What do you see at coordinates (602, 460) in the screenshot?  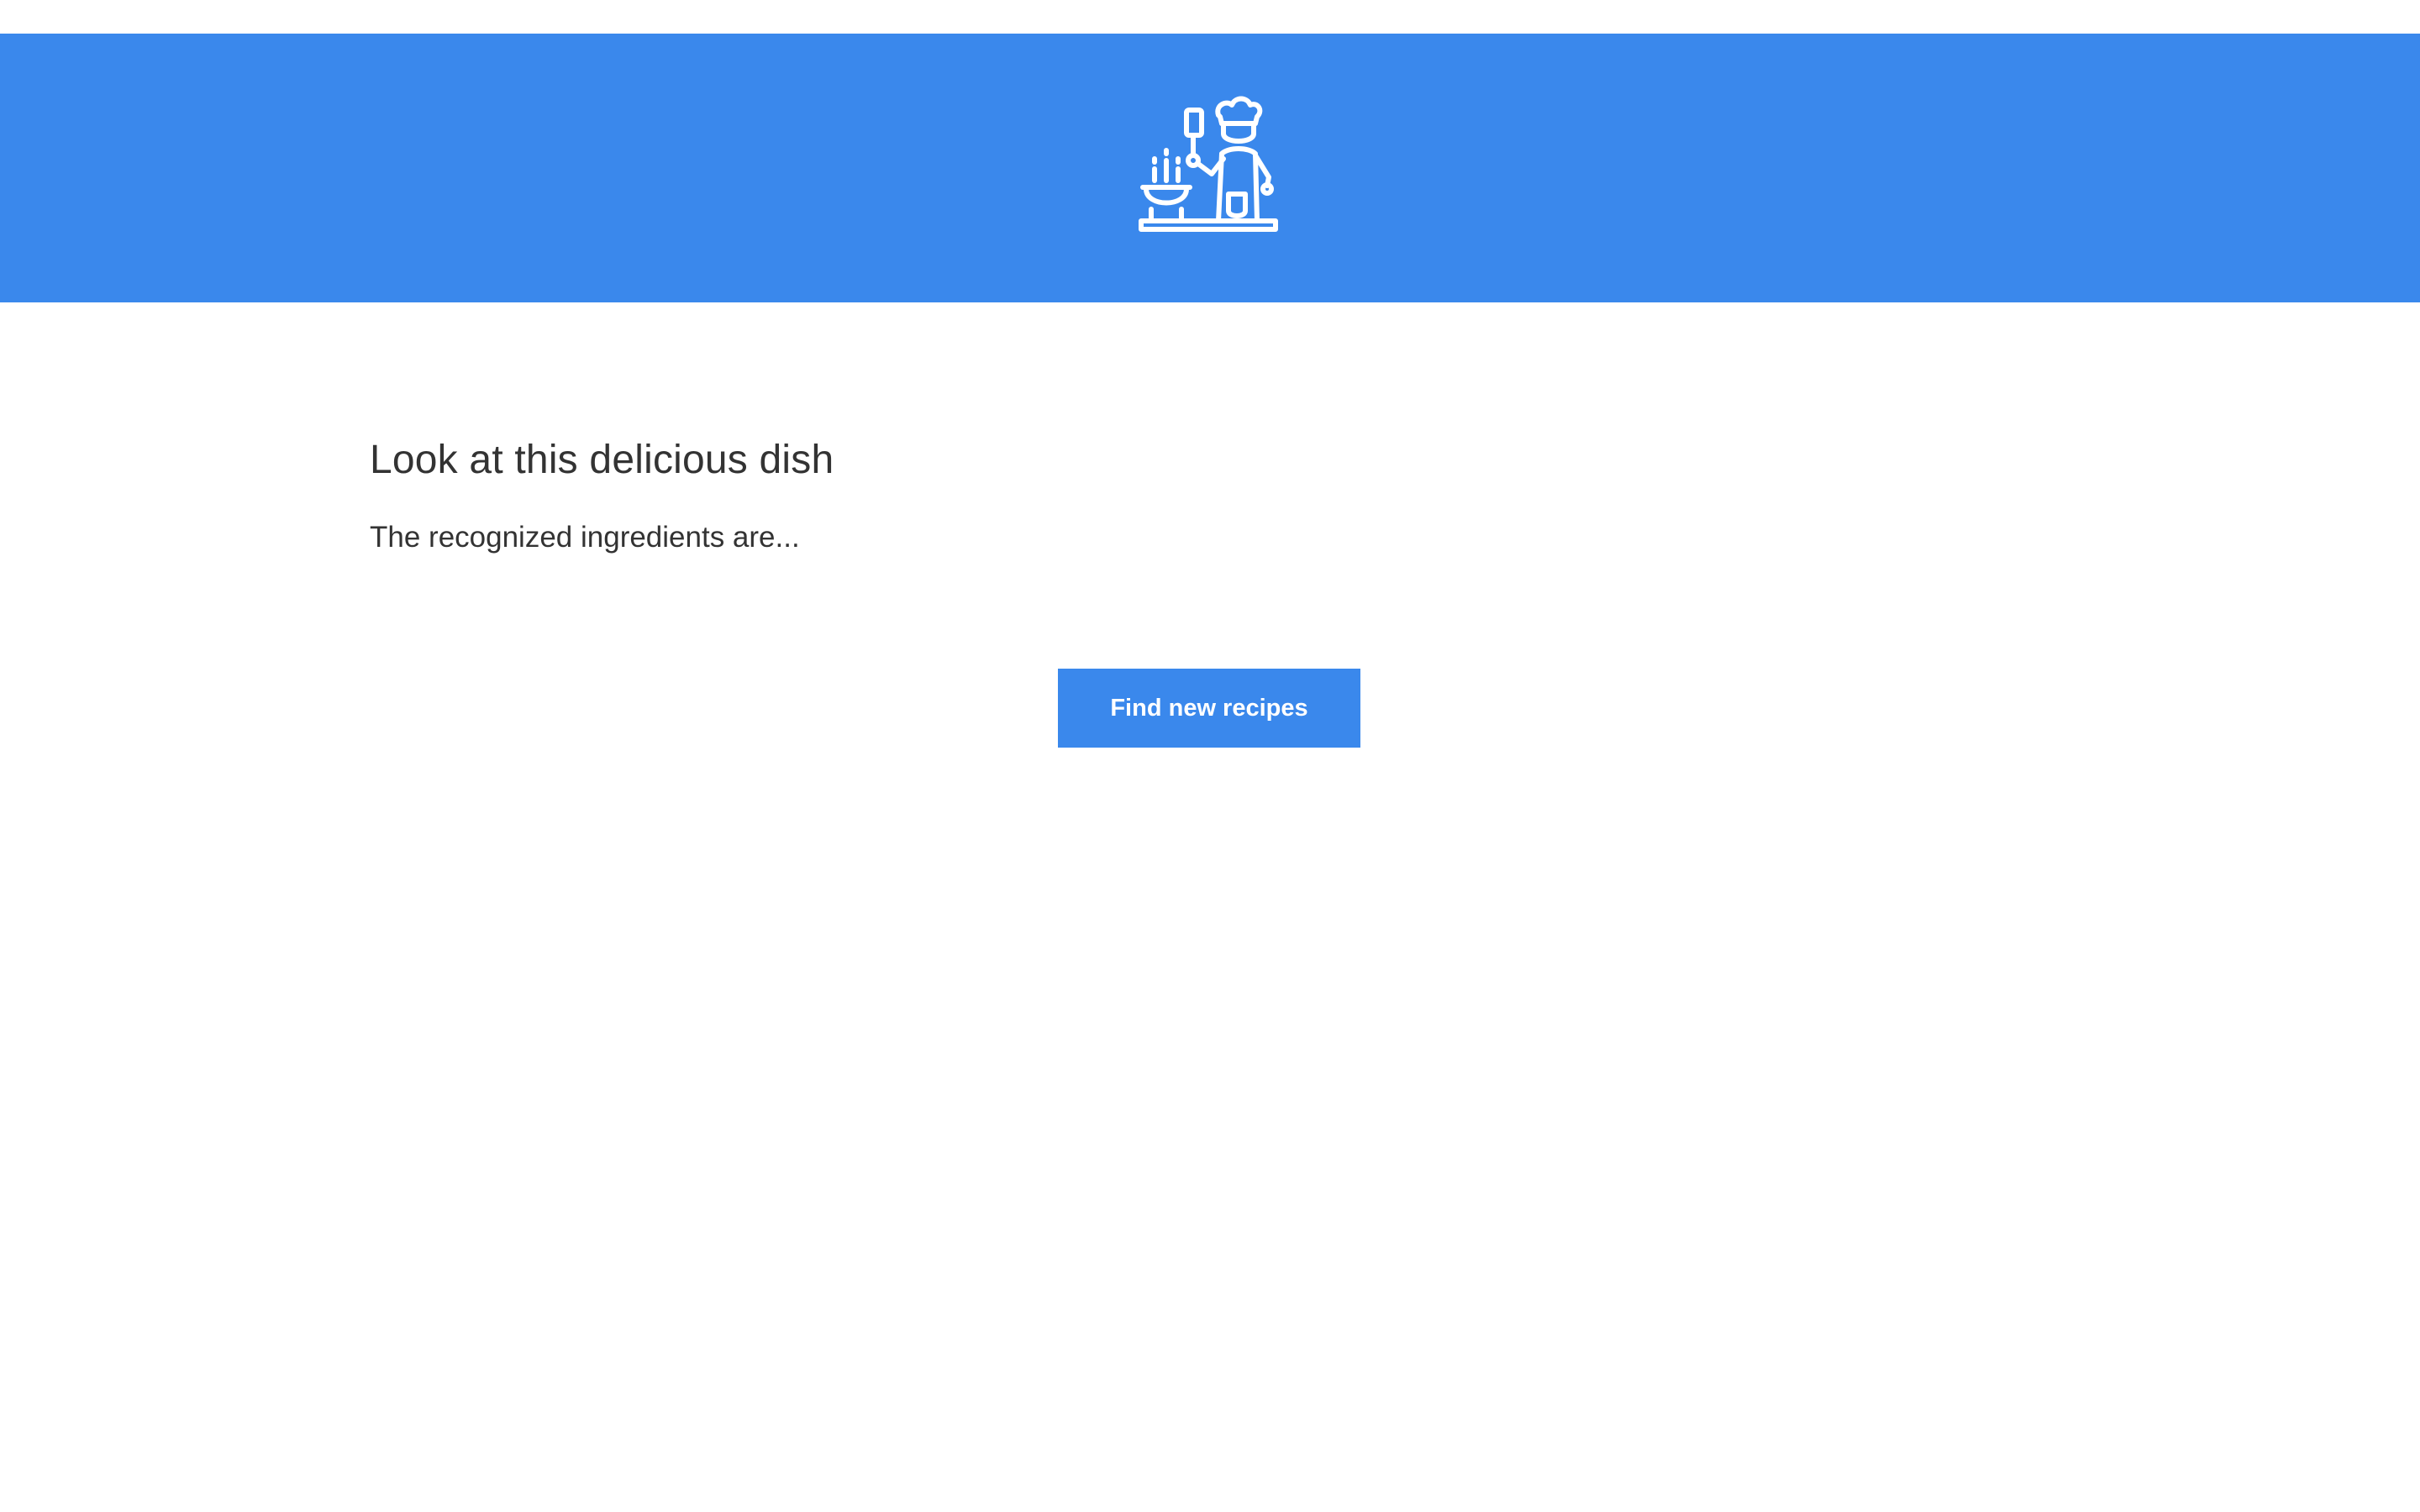 I see `page-title: Look at this delicious dish` at bounding box center [602, 460].